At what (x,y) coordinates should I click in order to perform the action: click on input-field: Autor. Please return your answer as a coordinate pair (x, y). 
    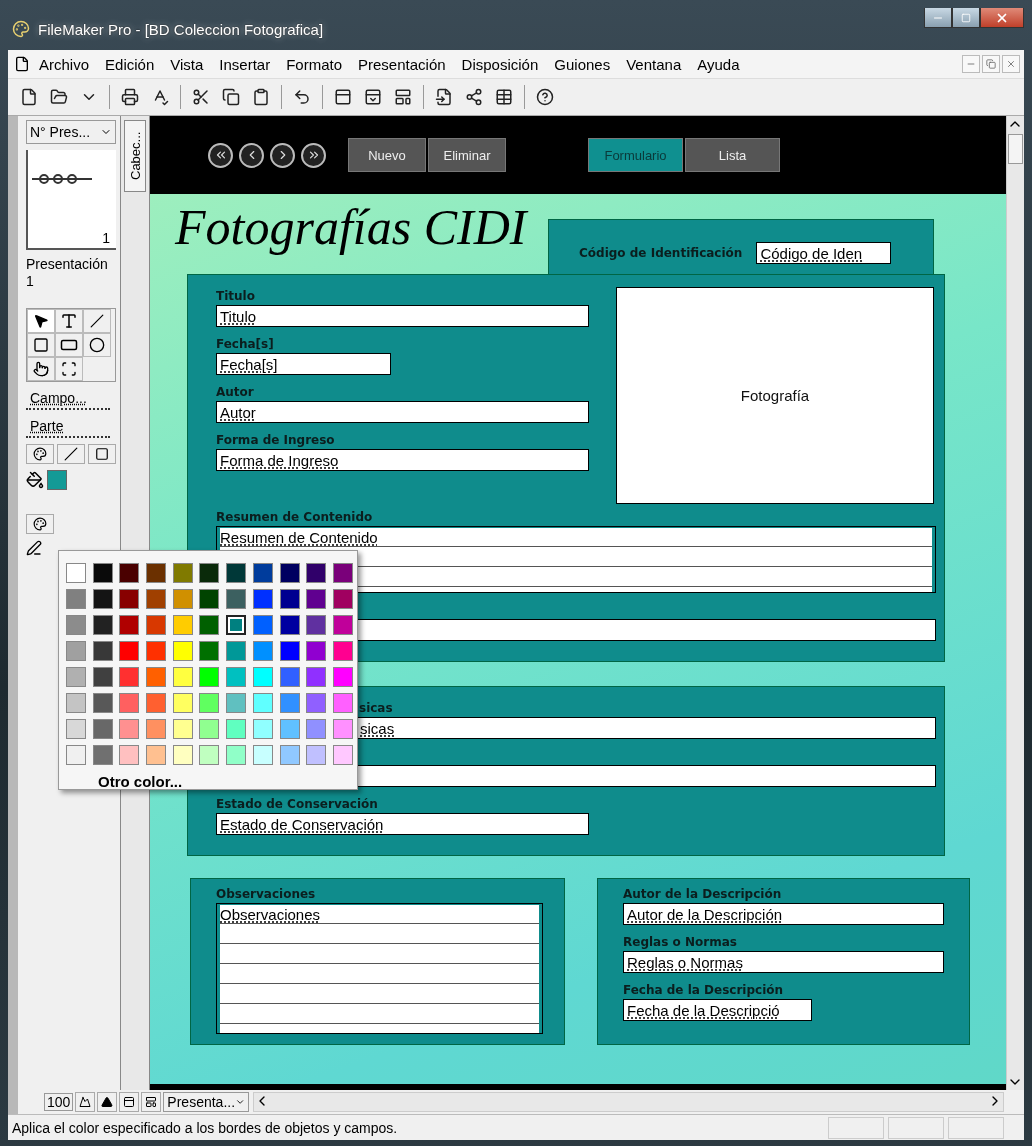
    Looking at the image, I should click on (402, 412).